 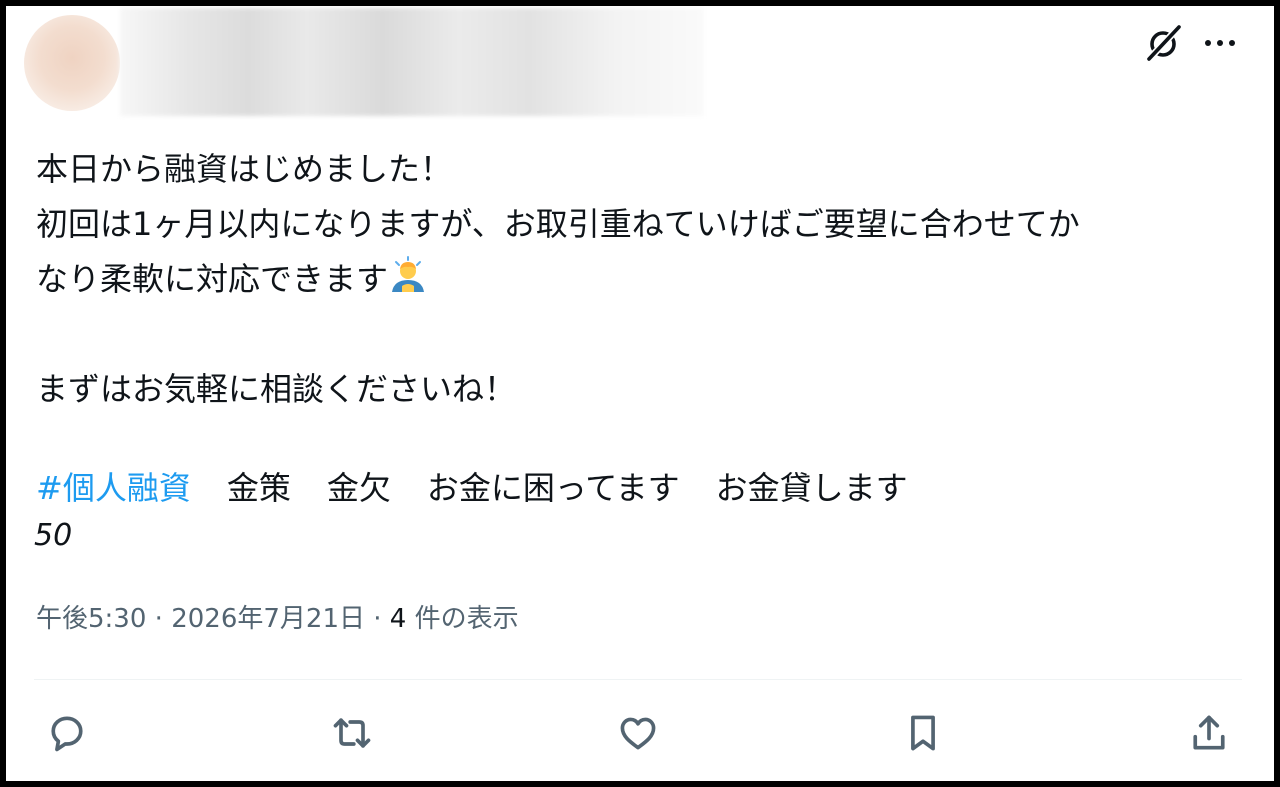 I want to click on tag-row: #個人融資 金策 金欠 お金に困ってます お金貸します, so click(x=636, y=488).